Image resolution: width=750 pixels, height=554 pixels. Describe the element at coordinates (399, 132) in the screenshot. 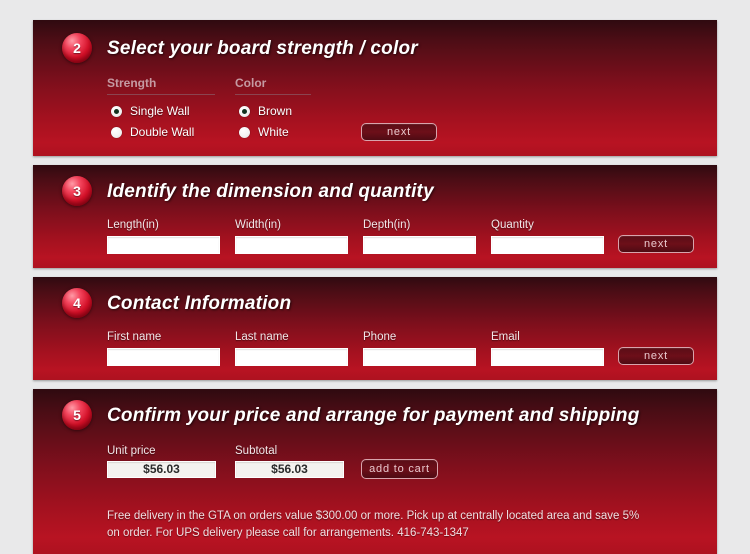

I see `next-button-section-2: next` at that location.